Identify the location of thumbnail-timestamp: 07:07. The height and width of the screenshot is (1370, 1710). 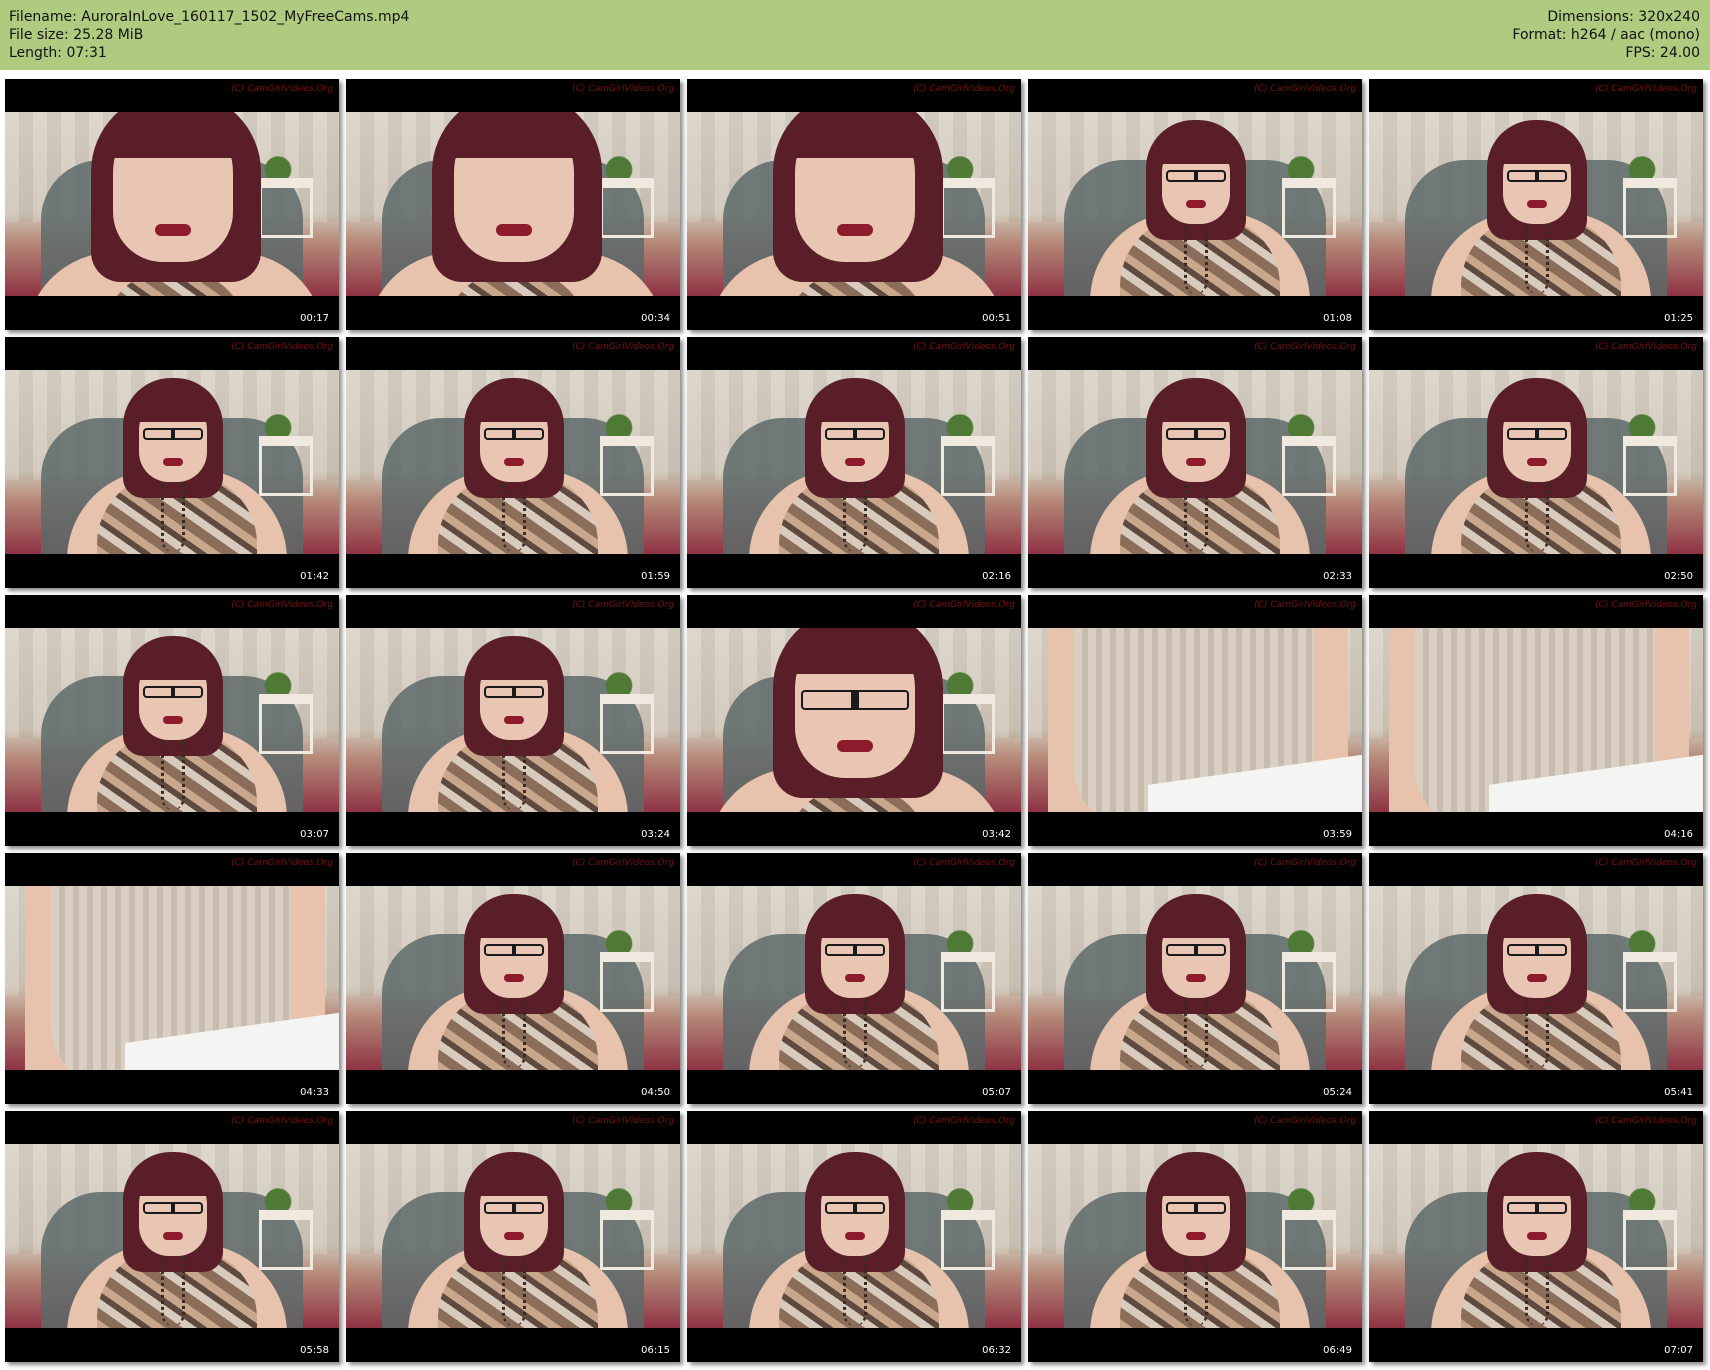
(1678, 1350).